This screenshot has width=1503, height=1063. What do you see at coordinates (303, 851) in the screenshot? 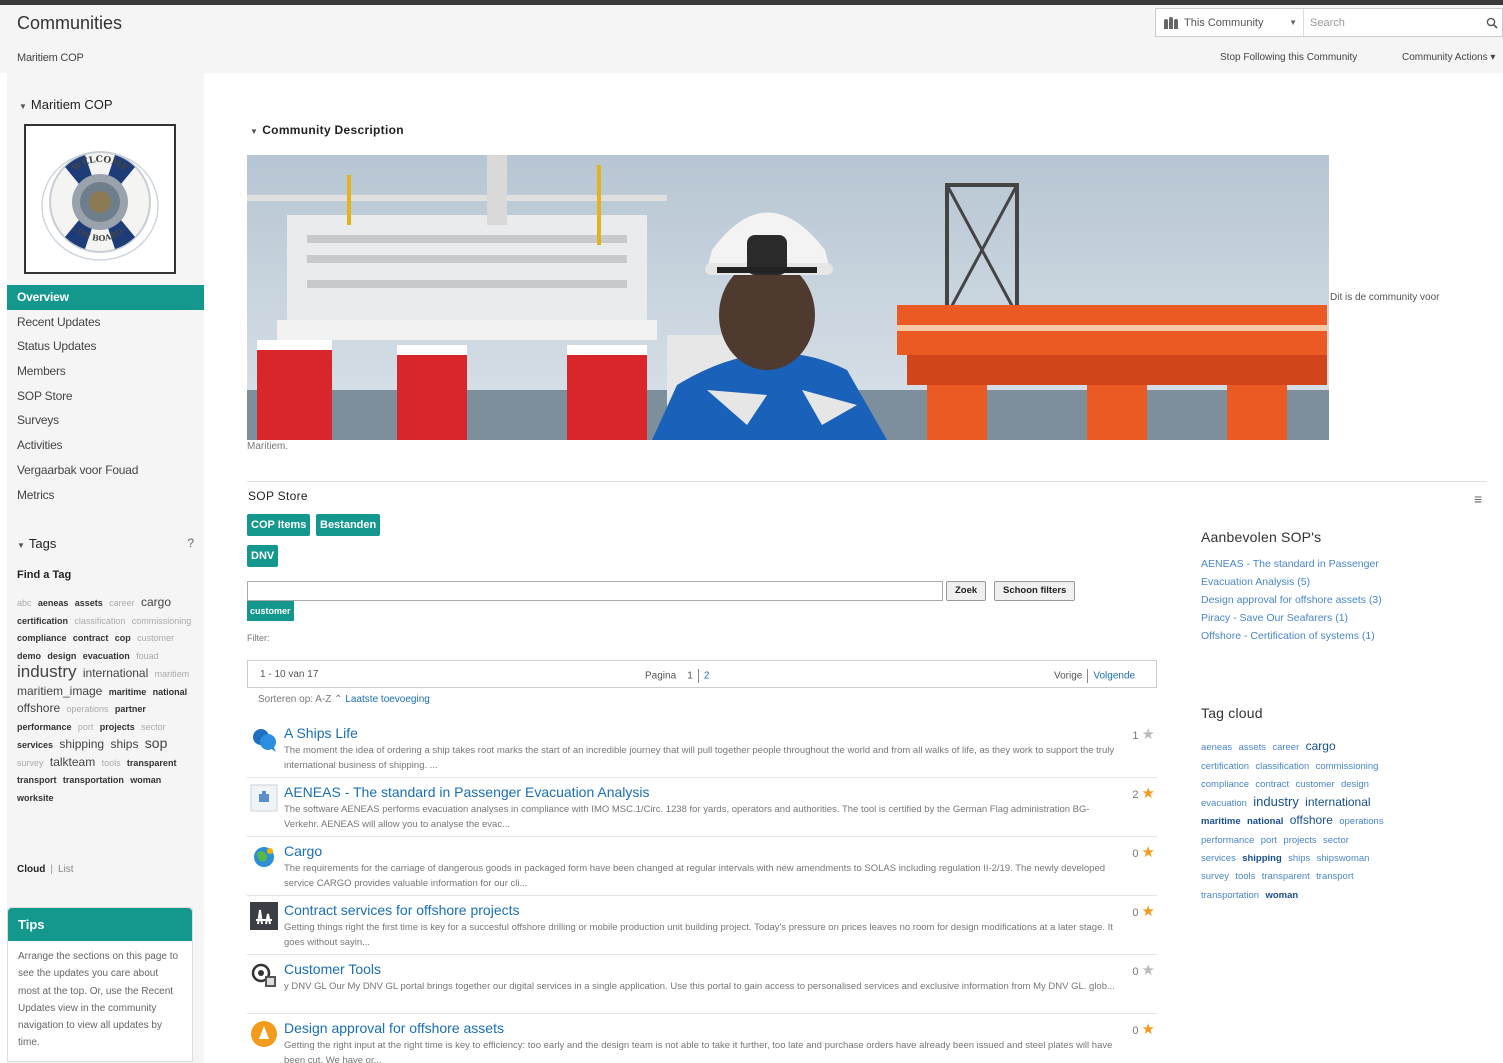
I see `result-title: Cargo` at bounding box center [303, 851].